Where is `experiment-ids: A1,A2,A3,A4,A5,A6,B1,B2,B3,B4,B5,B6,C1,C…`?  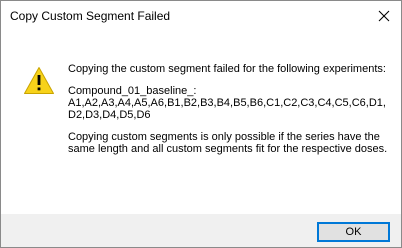
experiment-ids: A1,A2,A3,A4,A5,A6,B1,B2,B3,B4,B5,B6,C1,C… is located at coordinates (227, 109).